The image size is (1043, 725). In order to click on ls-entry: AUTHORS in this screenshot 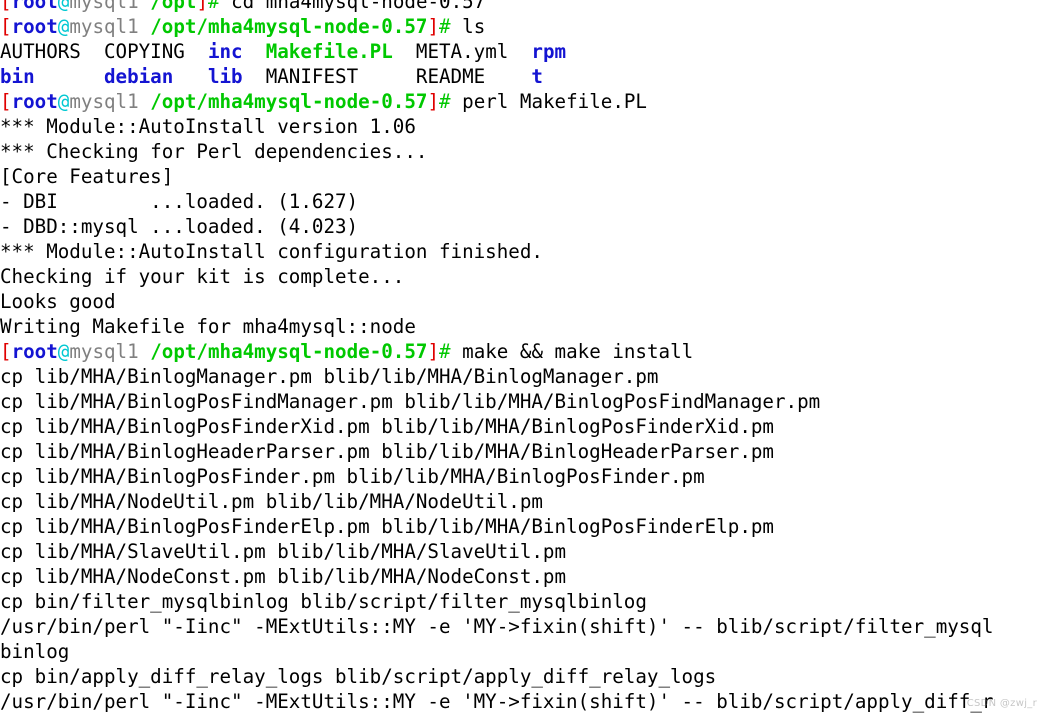, I will do `click(52, 51)`.